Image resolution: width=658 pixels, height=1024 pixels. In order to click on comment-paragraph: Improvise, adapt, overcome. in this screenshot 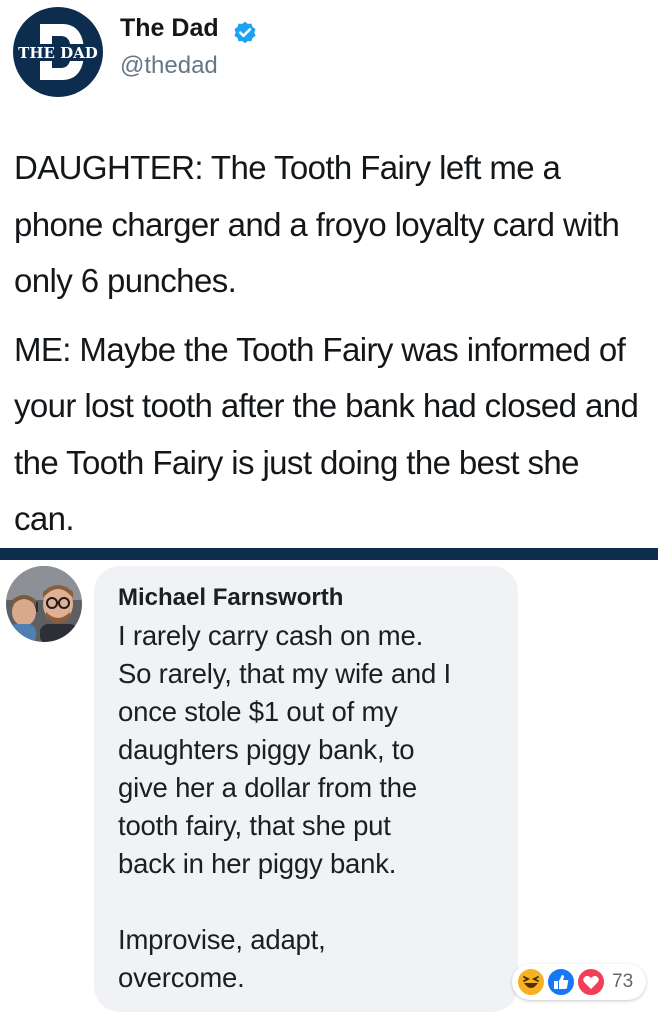, I will do `click(222, 958)`.